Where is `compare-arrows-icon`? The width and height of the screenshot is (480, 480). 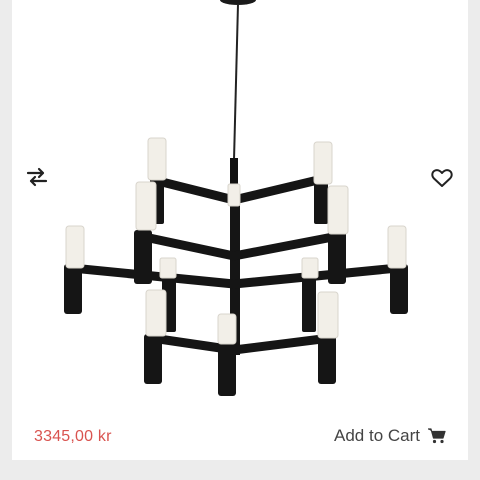 compare-arrows-icon is located at coordinates (37, 177).